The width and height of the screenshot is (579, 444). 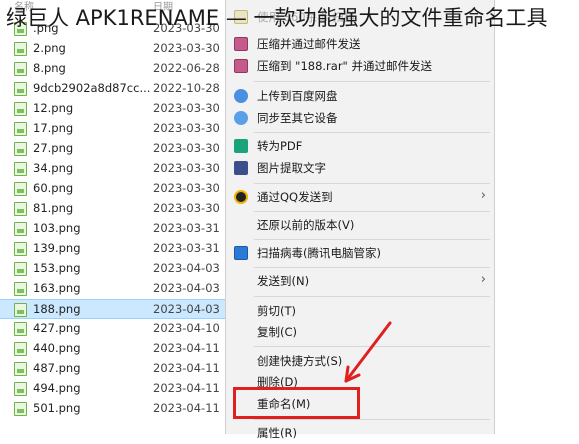 I want to click on cloud-sync-icon, so click(x=241, y=118).